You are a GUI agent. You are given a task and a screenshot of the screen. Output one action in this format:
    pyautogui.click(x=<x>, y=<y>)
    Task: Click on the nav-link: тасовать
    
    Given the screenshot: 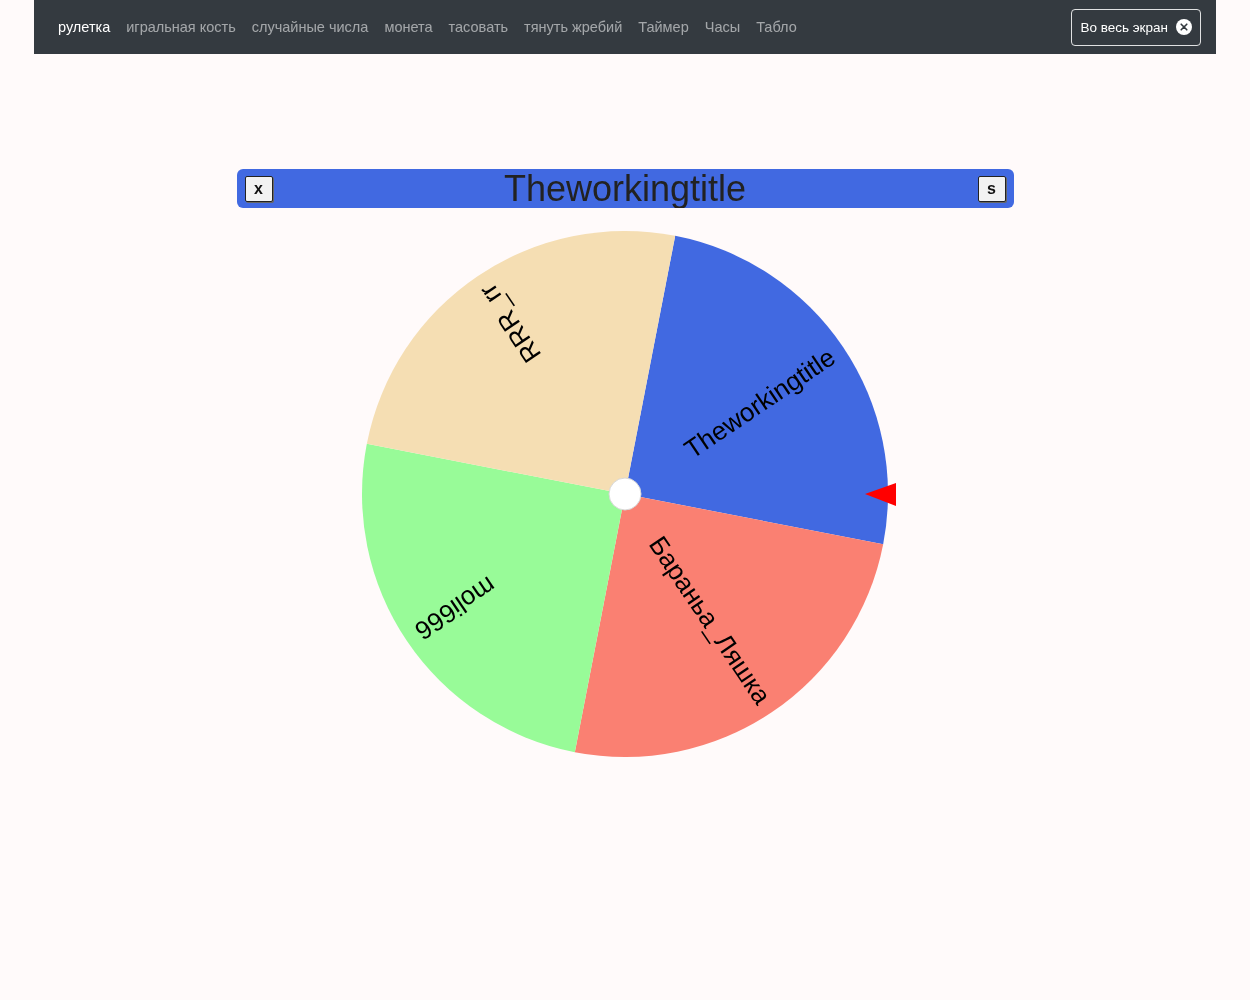 What is the action you would take?
    pyautogui.click(x=478, y=27)
    